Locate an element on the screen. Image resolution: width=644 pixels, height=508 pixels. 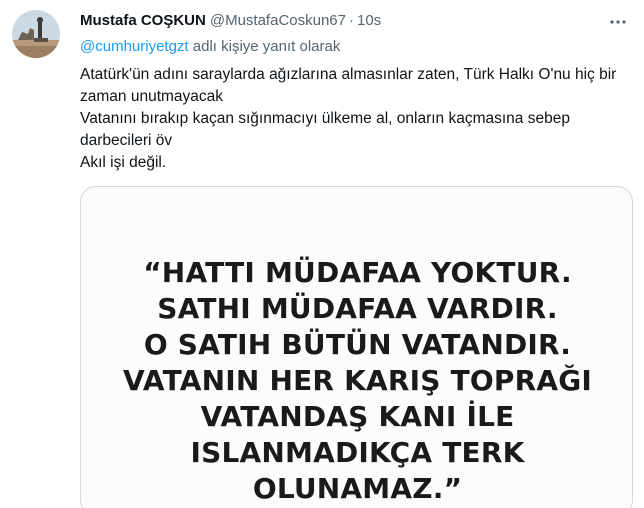
quote-line: SATHI MÜDAFAA VARDIR. is located at coordinates (357, 308).